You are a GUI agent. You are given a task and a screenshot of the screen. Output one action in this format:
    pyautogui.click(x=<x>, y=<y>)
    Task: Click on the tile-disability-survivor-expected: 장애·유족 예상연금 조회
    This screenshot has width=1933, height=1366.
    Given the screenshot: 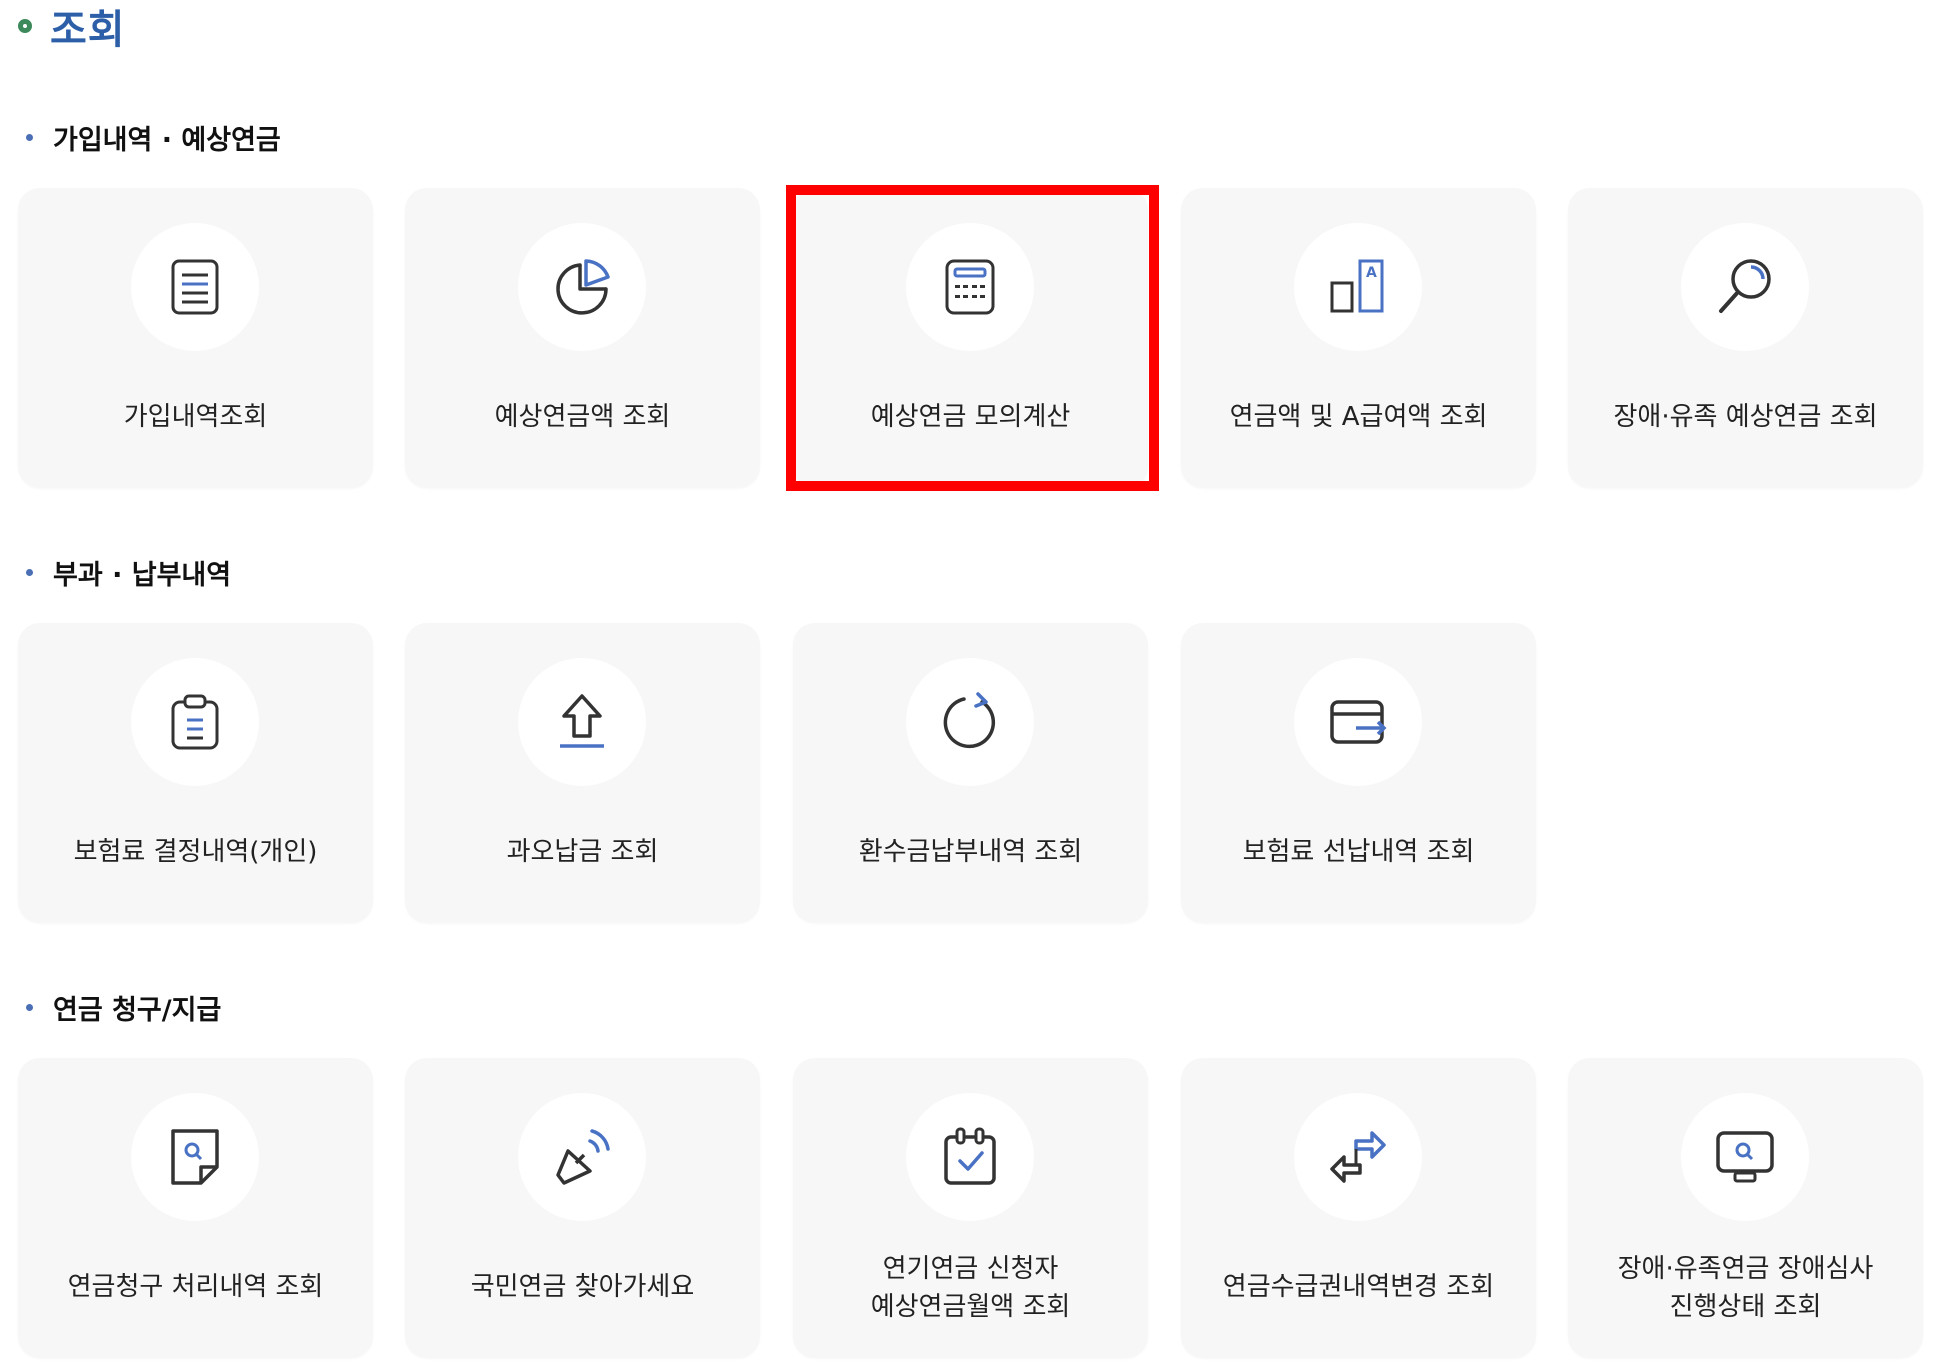 What is the action you would take?
    pyautogui.click(x=1745, y=338)
    